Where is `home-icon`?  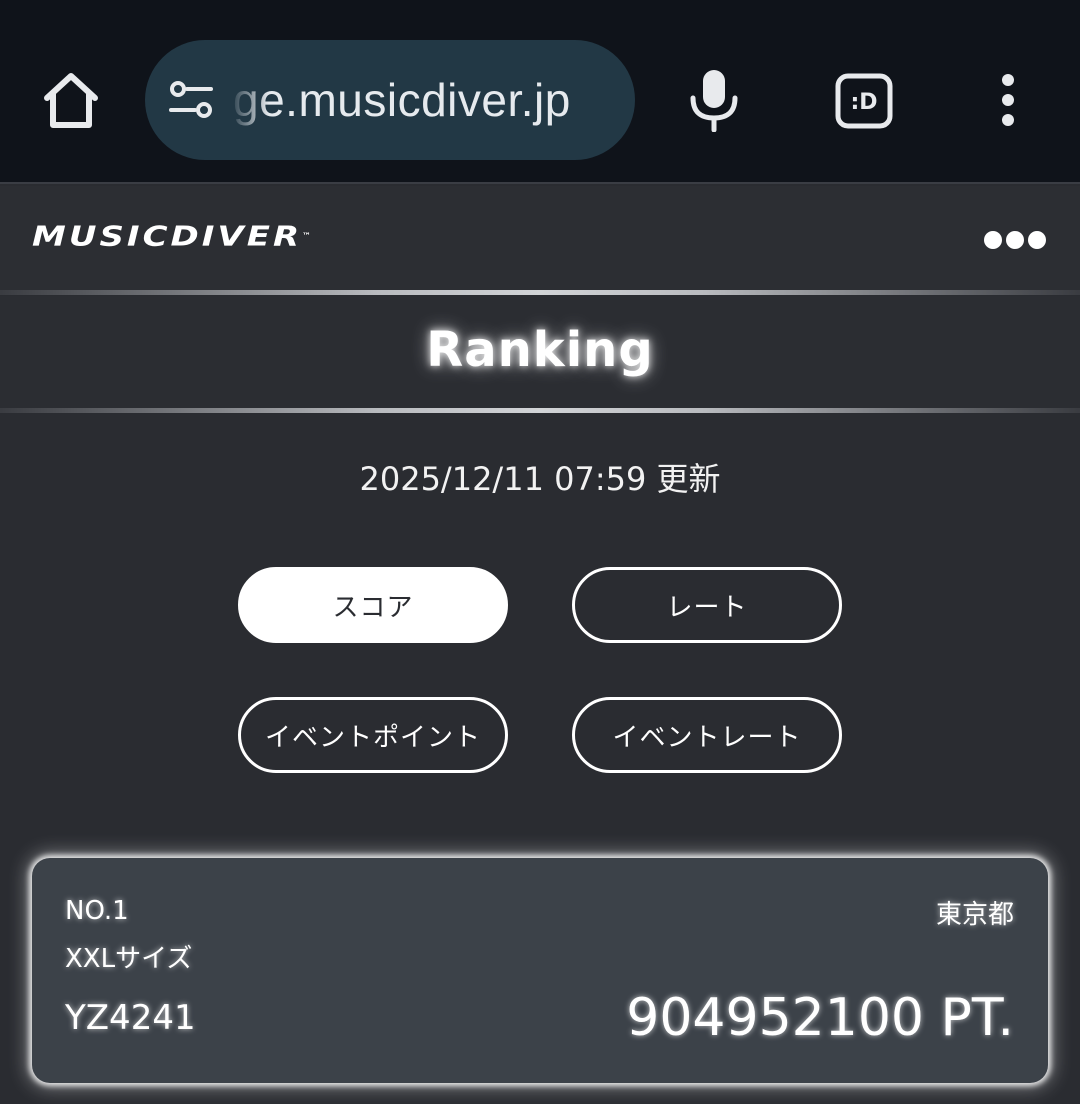
home-icon is located at coordinates (71, 101).